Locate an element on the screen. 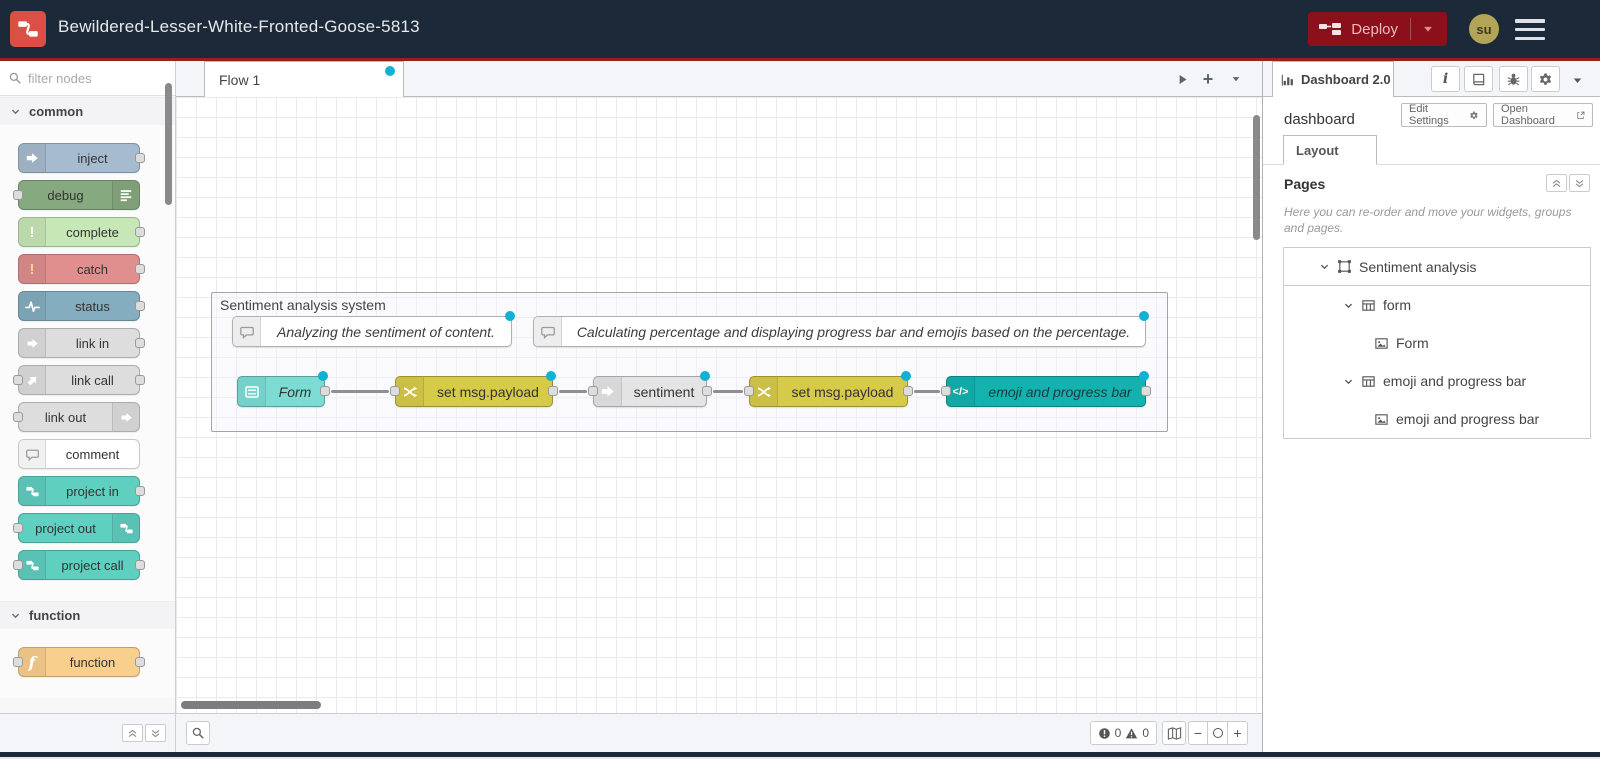  help-tab-button is located at coordinates (1478, 79).